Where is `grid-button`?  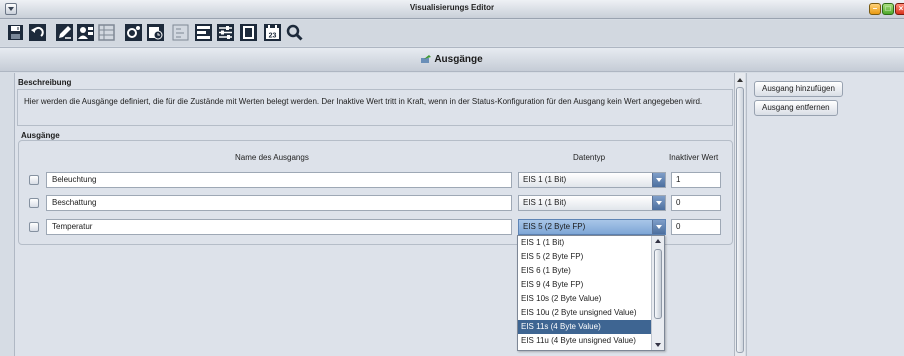
grid-button is located at coordinates (106, 32).